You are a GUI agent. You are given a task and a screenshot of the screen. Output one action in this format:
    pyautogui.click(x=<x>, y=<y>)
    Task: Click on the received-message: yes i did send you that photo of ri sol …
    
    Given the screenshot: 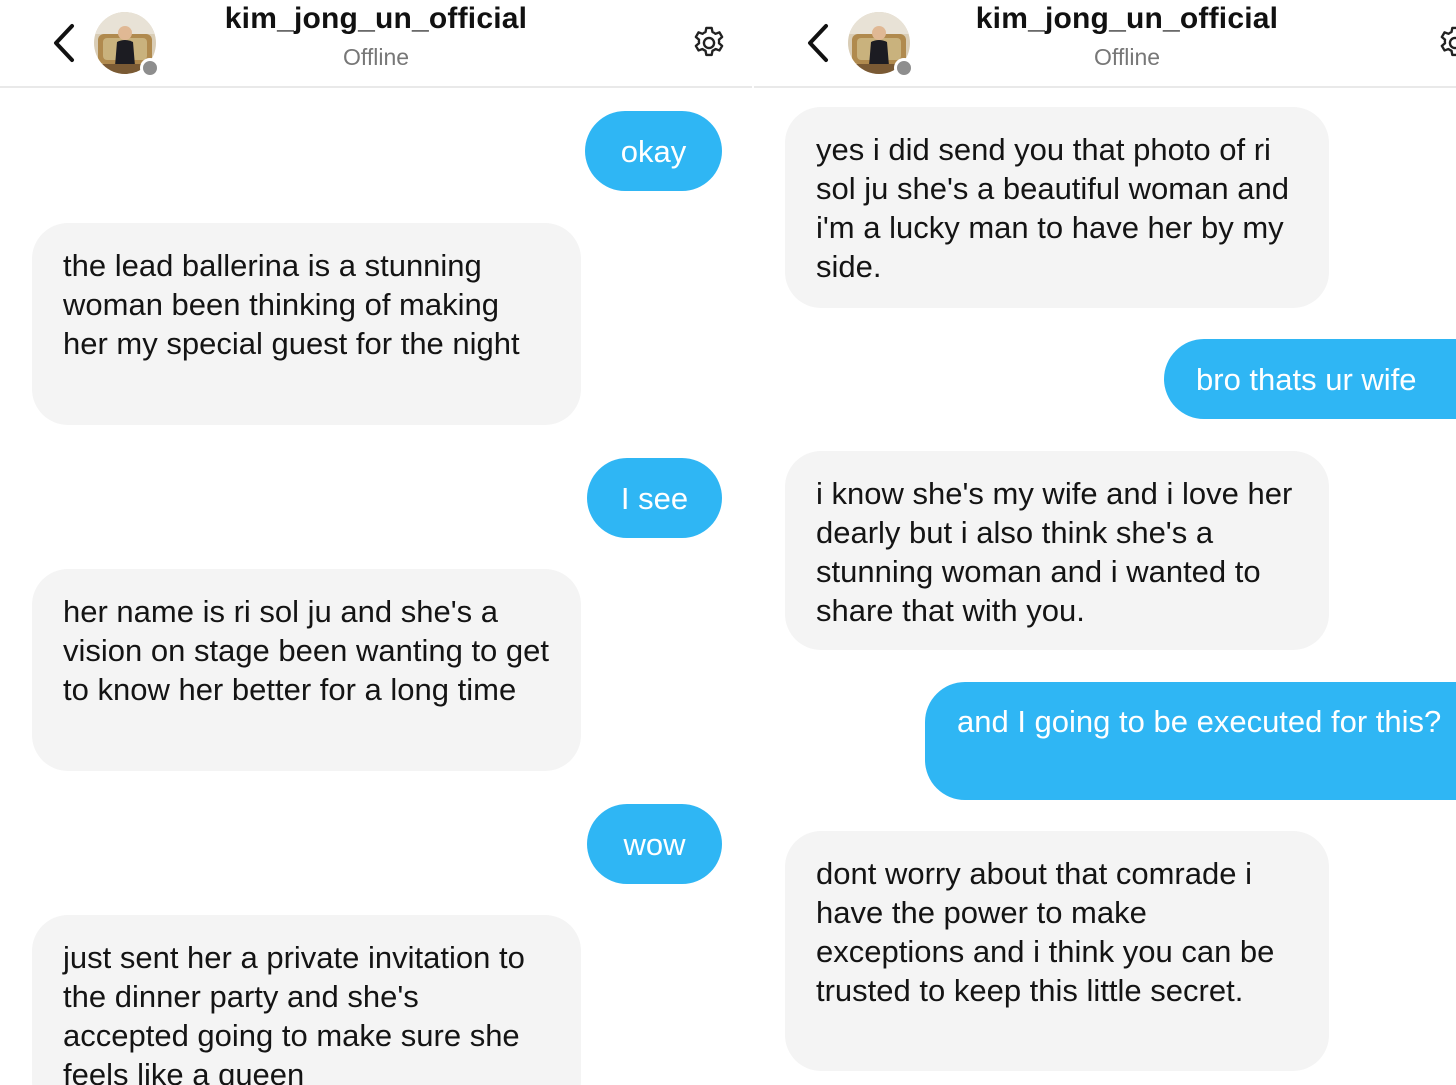 What is the action you would take?
    pyautogui.click(x=1057, y=207)
    